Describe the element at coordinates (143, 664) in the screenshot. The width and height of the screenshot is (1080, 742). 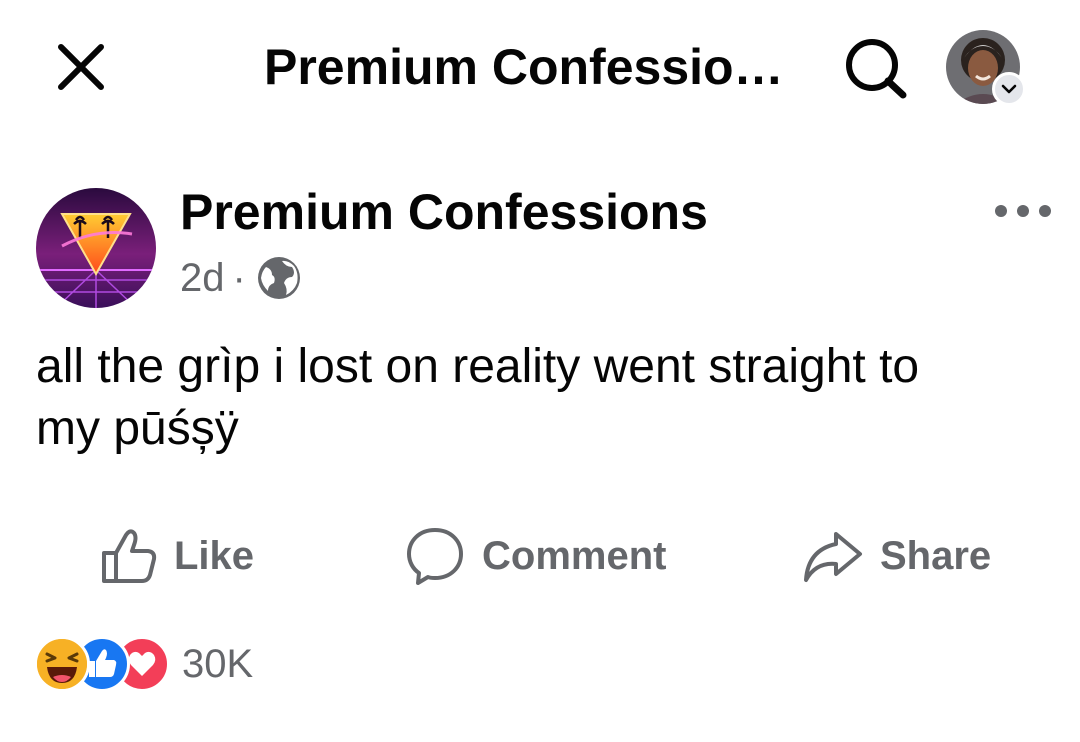
I see `reactions-summary: 30K` at that location.